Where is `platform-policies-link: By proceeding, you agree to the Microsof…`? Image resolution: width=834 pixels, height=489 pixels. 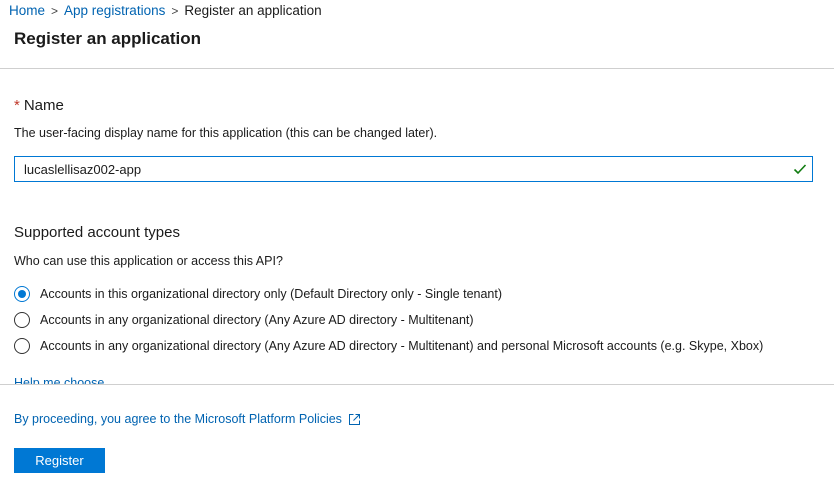 platform-policies-link: By proceeding, you agree to the Microsof… is located at coordinates (187, 419).